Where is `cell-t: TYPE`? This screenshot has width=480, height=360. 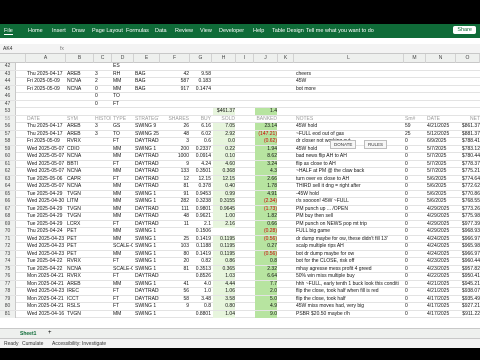 cell-t: TYPE is located at coordinates (123, 119).